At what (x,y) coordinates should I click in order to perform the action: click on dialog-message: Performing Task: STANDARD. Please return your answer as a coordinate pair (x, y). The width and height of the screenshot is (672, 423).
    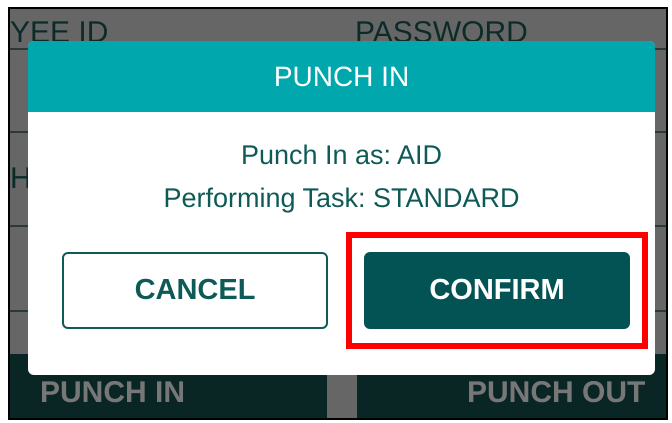
    Looking at the image, I should click on (341, 198).